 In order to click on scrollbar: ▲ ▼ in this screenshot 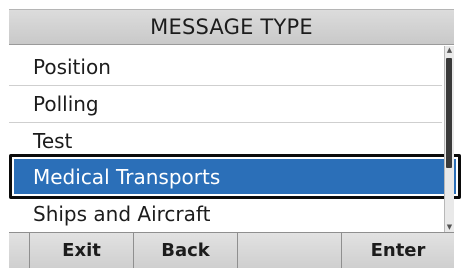, I will do `click(449, 139)`.